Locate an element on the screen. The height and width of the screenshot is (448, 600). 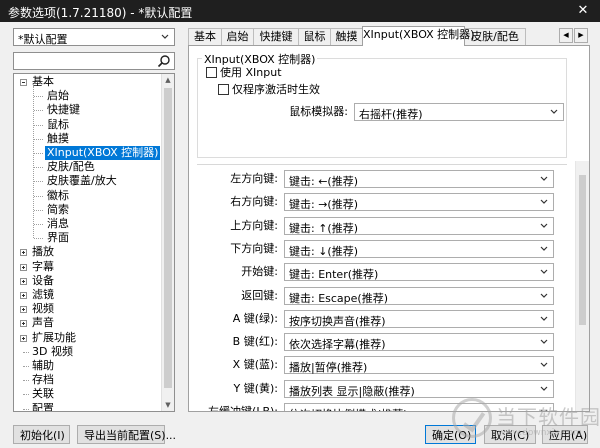
mapping-select: 键击: ↓(推荐) is located at coordinates (419, 248).